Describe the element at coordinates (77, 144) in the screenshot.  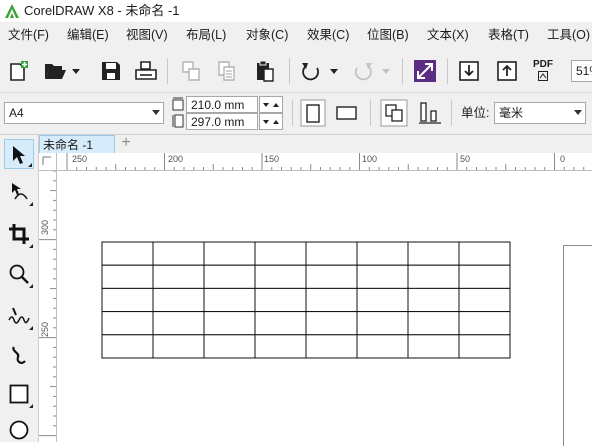
I see `document-tab: 未命名 -1` at that location.